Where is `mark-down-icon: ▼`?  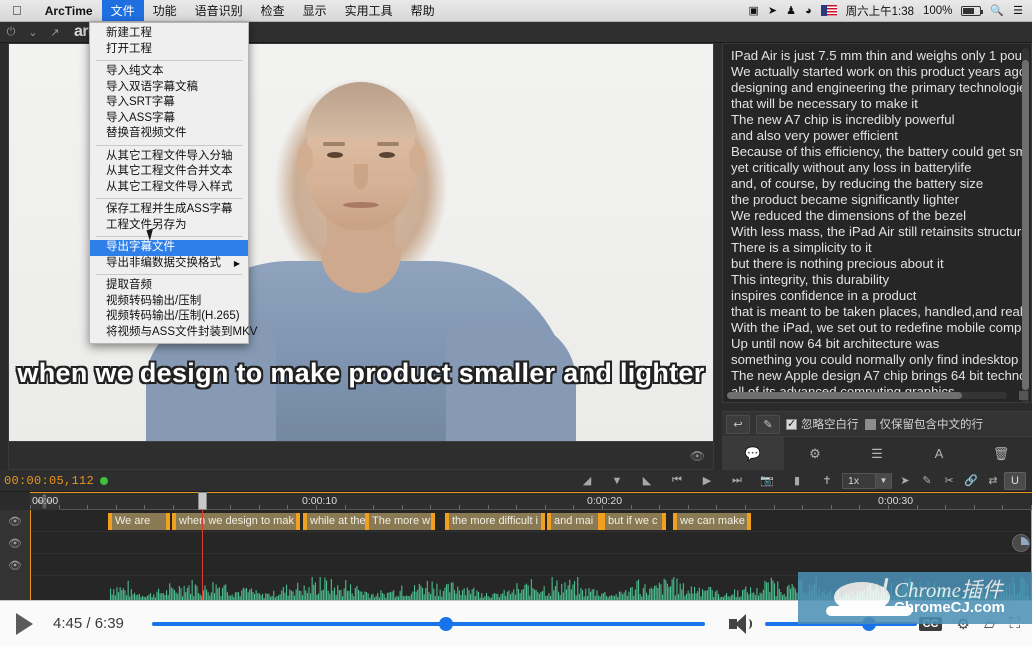
mark-down-icon: ▼ is located at coordinates (617, 481).